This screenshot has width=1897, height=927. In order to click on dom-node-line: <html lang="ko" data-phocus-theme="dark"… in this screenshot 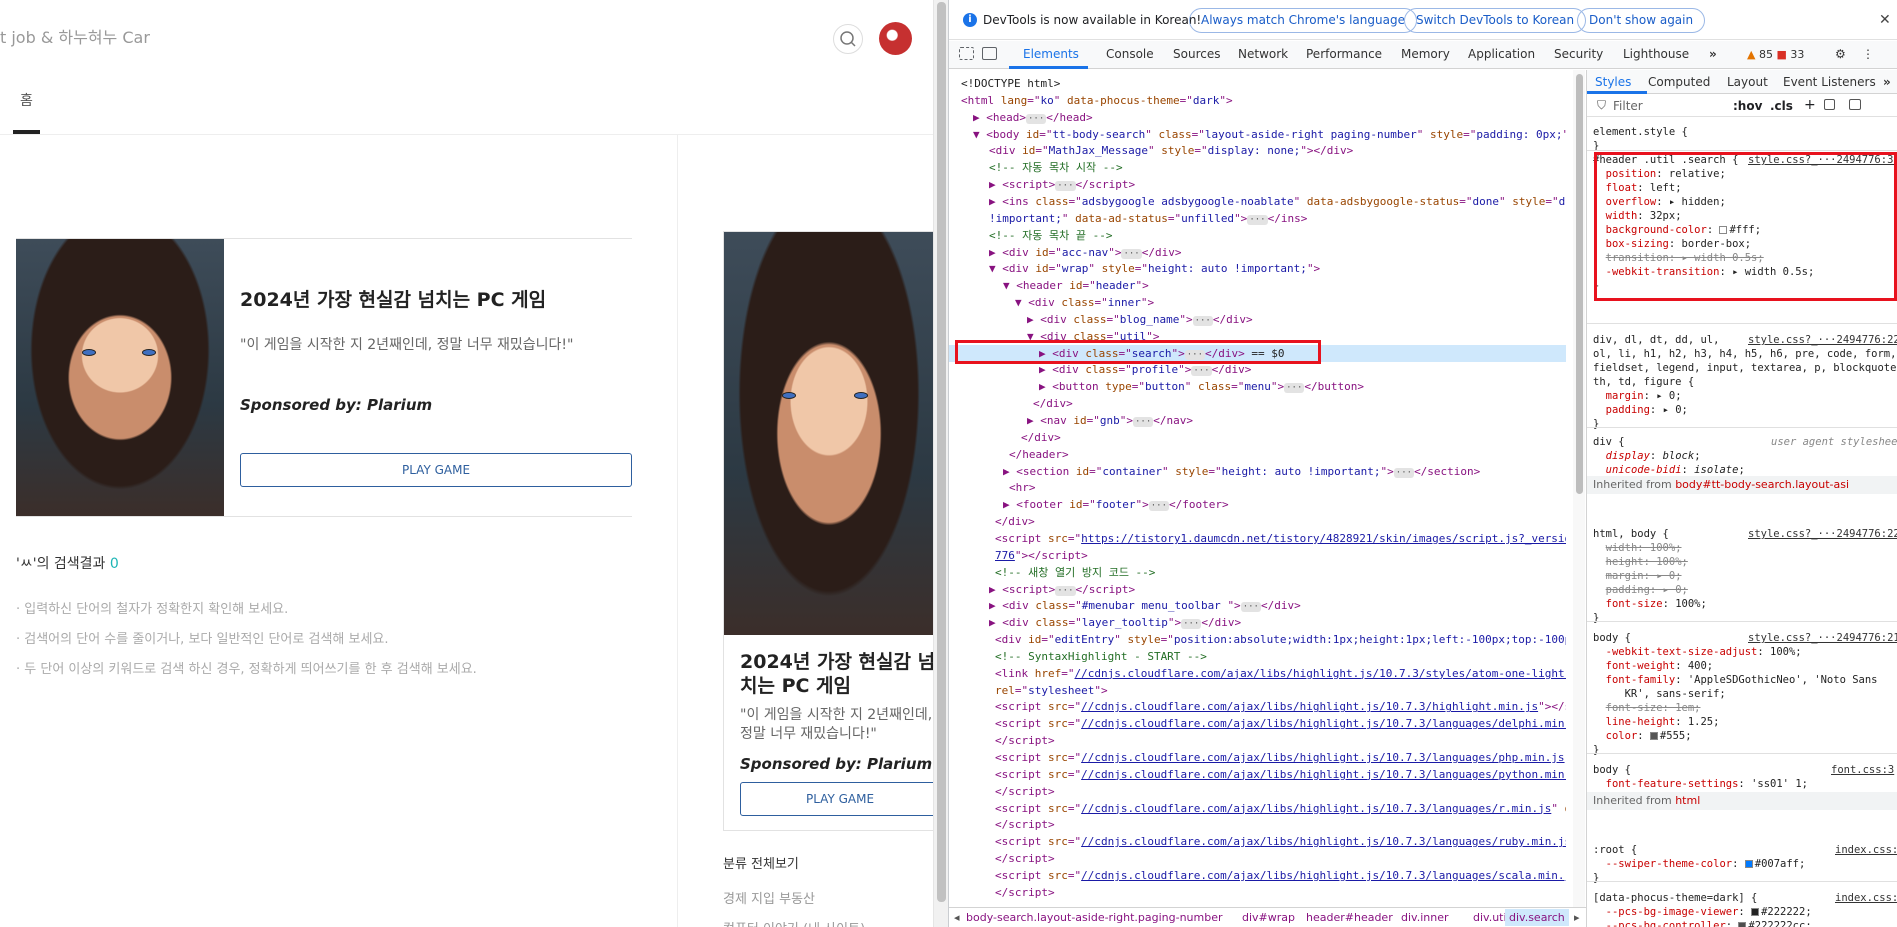, I will do `click(1097, 101)`.